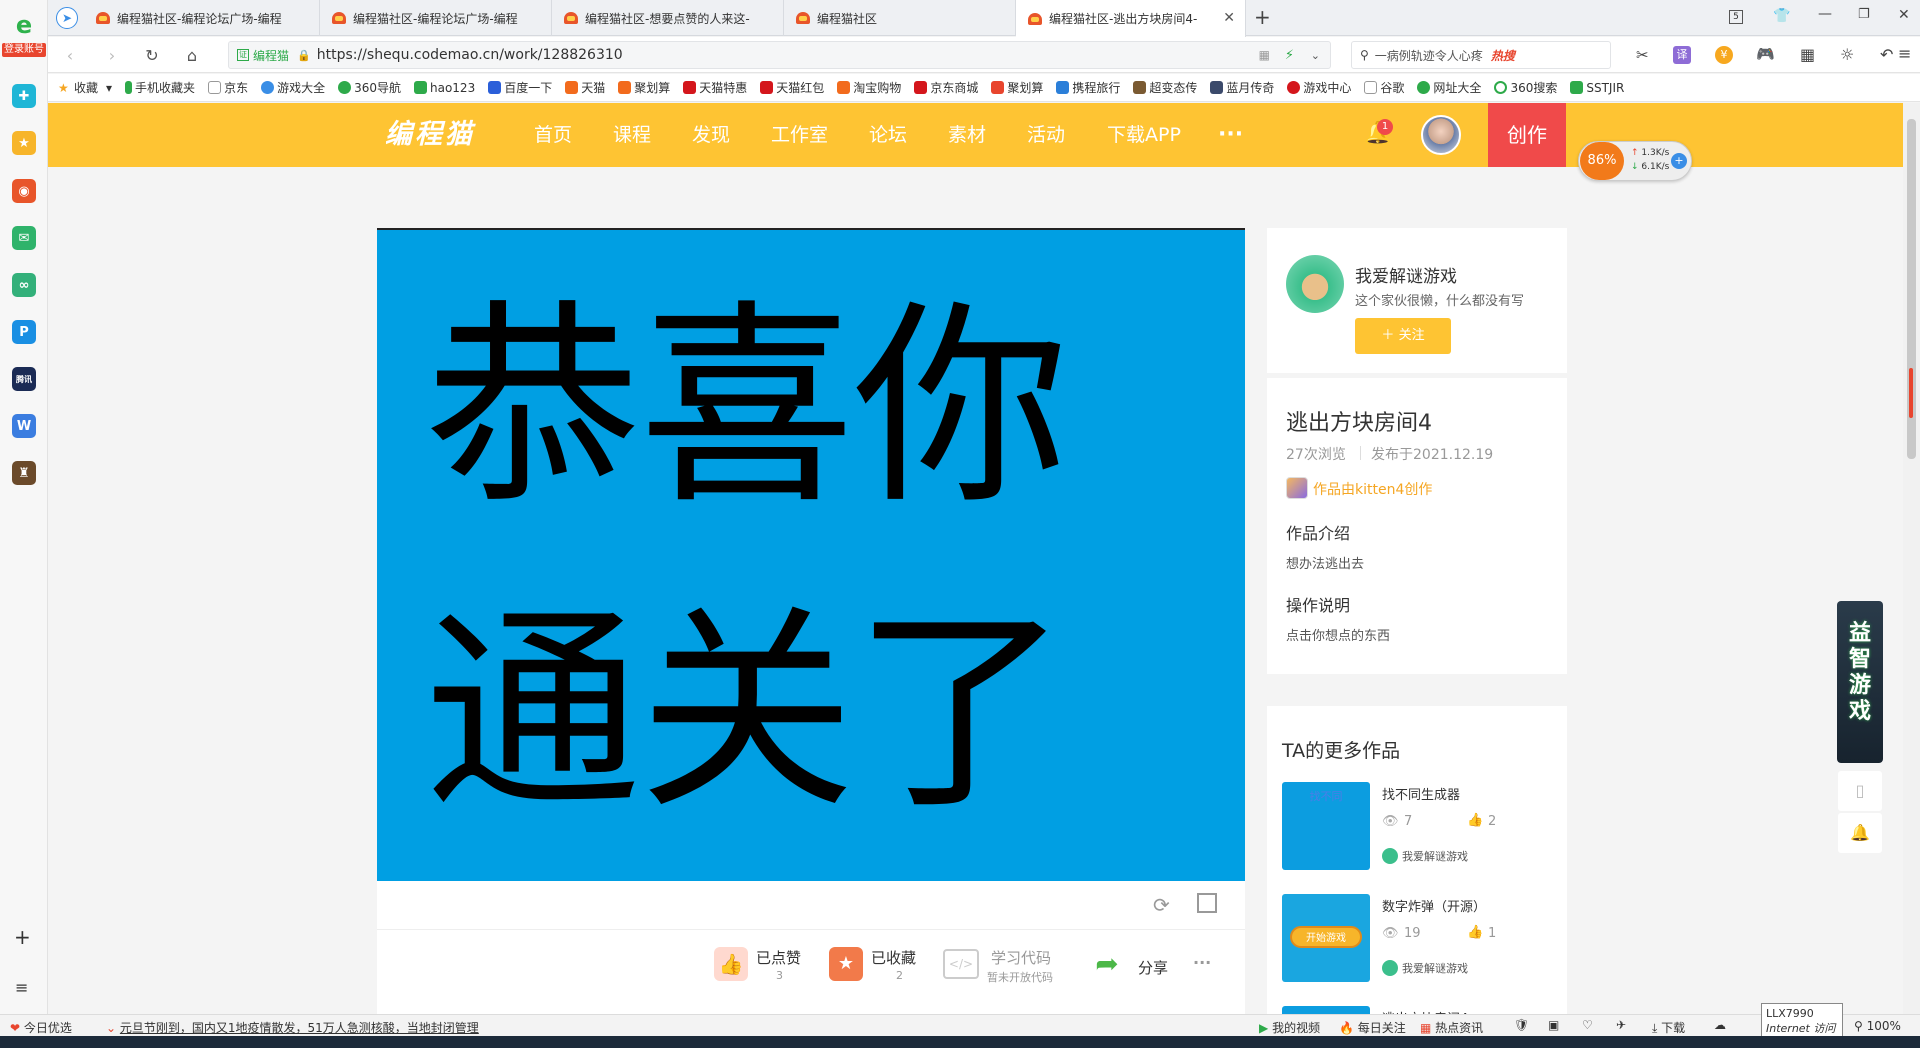 The image size is (1920, 1048). What do you see at coordinates (1161, 905) in the screenshot?
I see `restart-icon: ⟳` at bounding box center [1161, 905].